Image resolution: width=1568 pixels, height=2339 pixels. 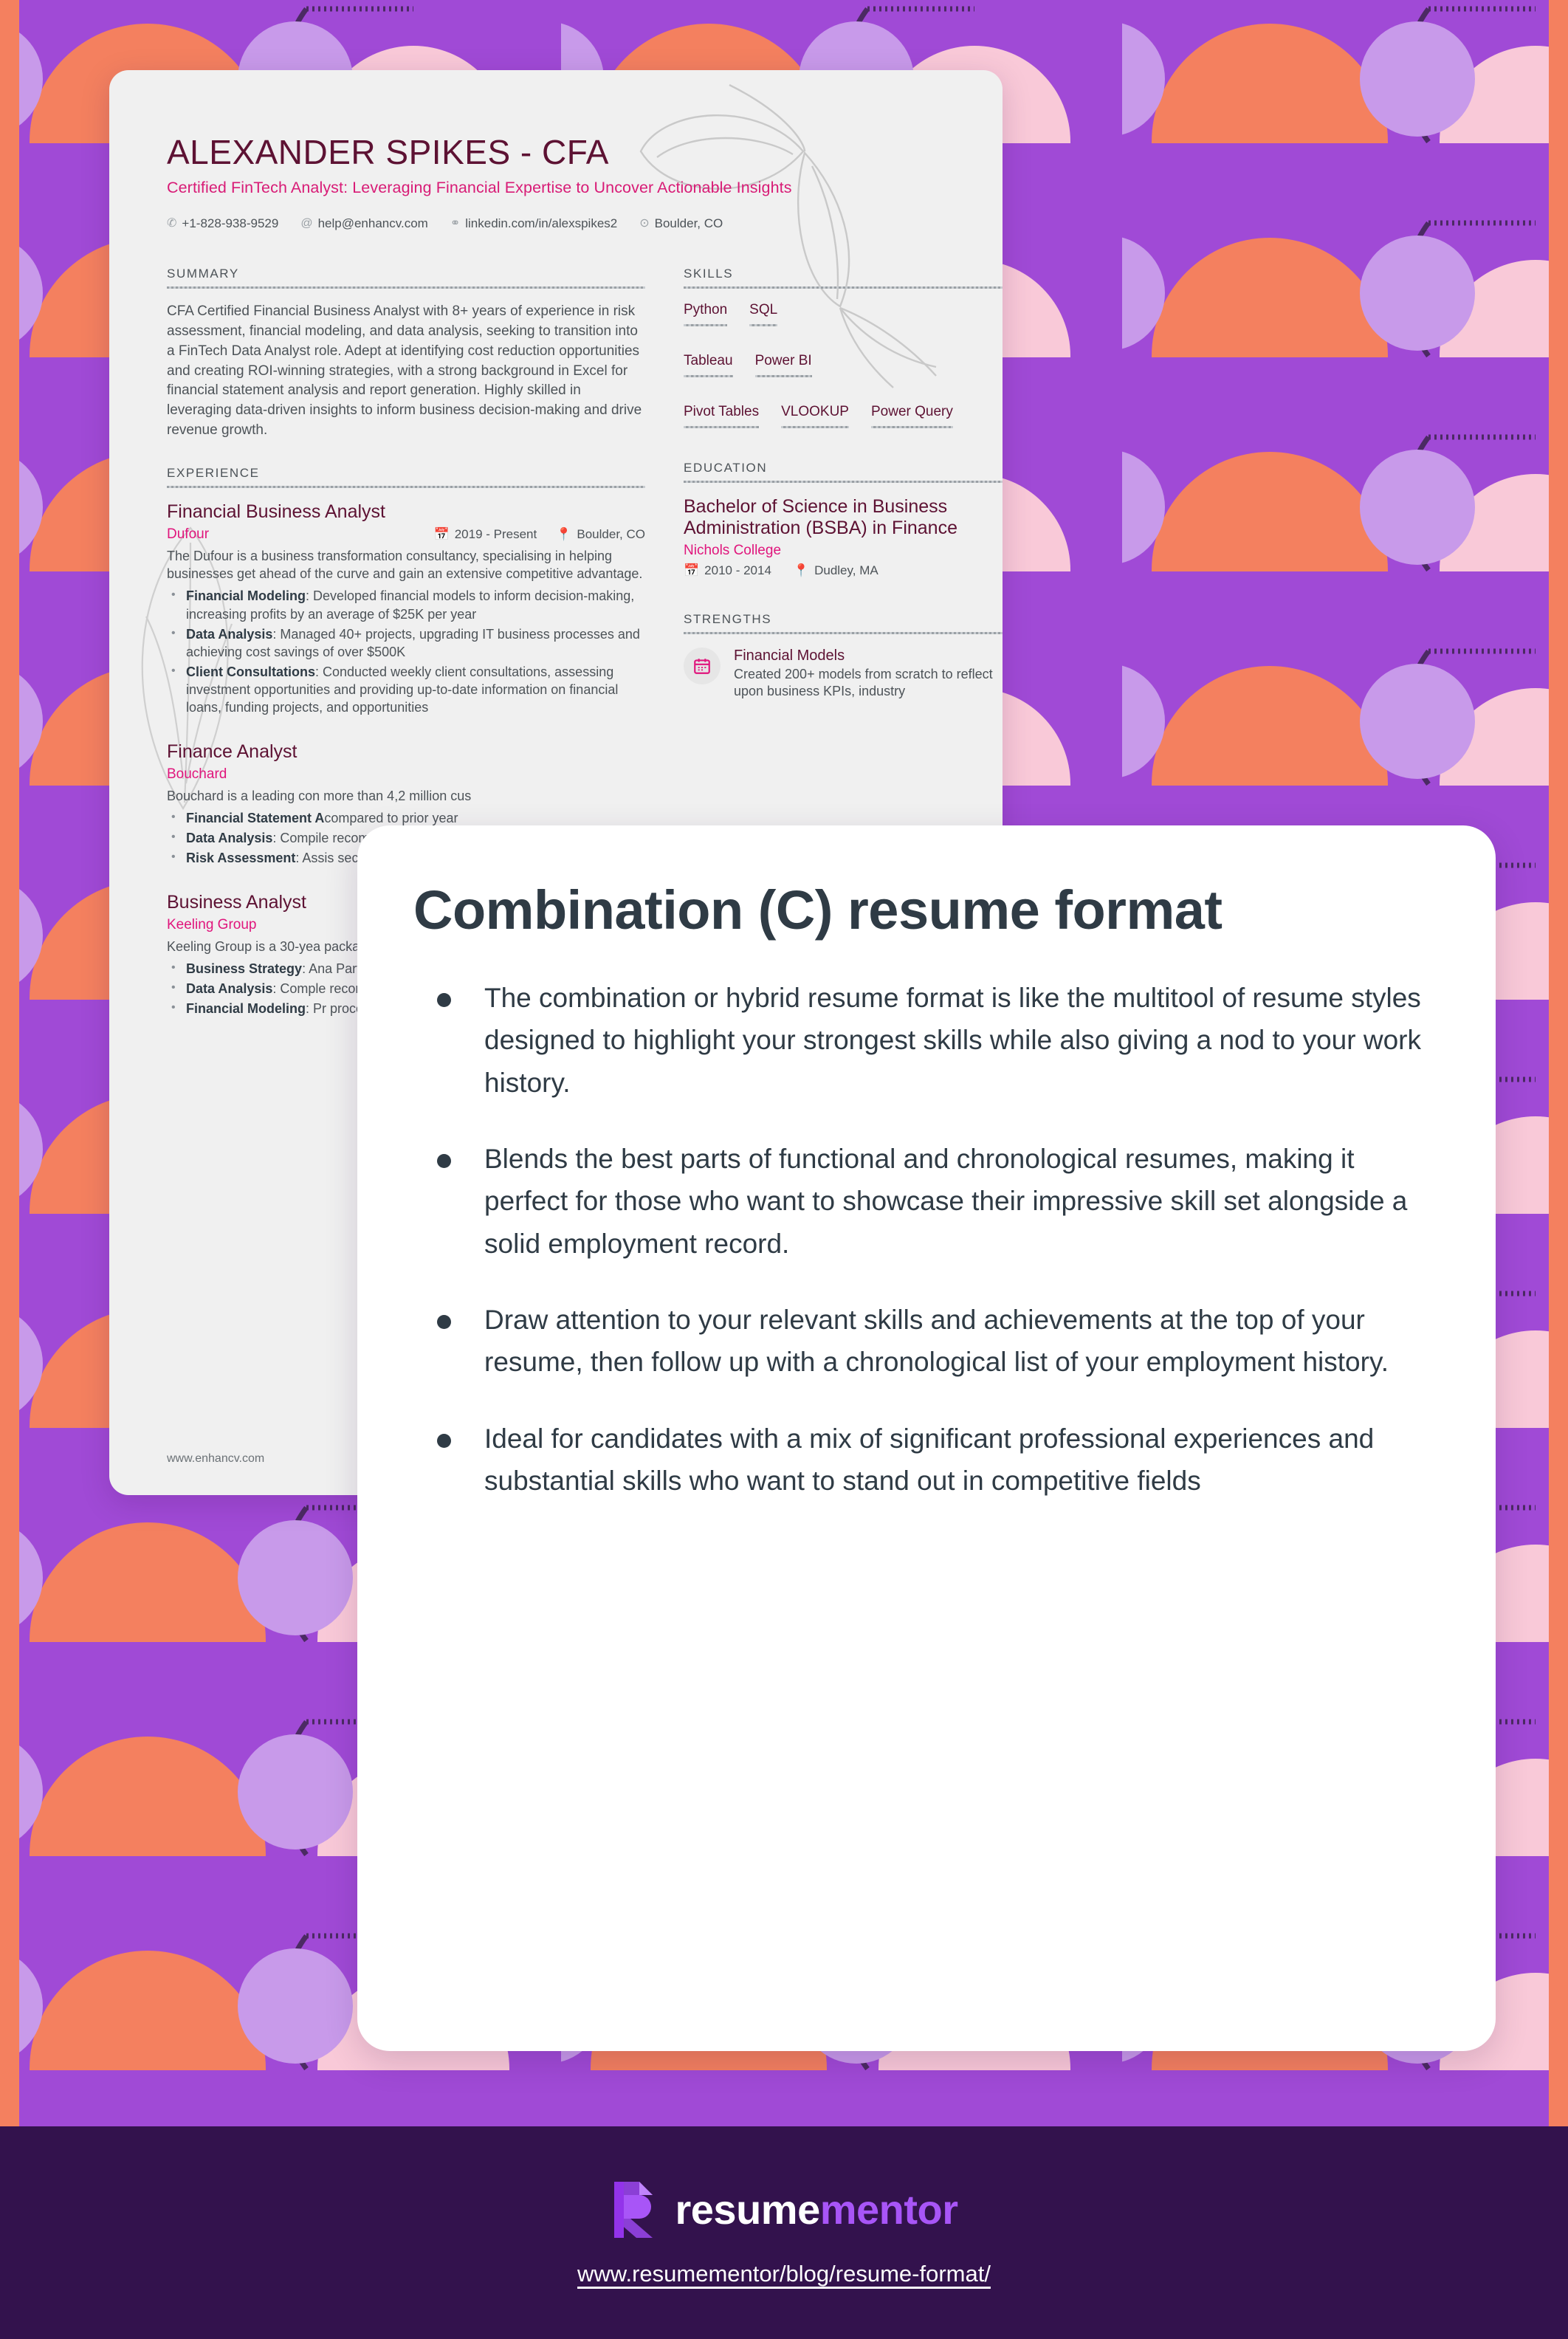 I want to click on contact-email-text: help@enhancv.com, so click(x=372, y=223).